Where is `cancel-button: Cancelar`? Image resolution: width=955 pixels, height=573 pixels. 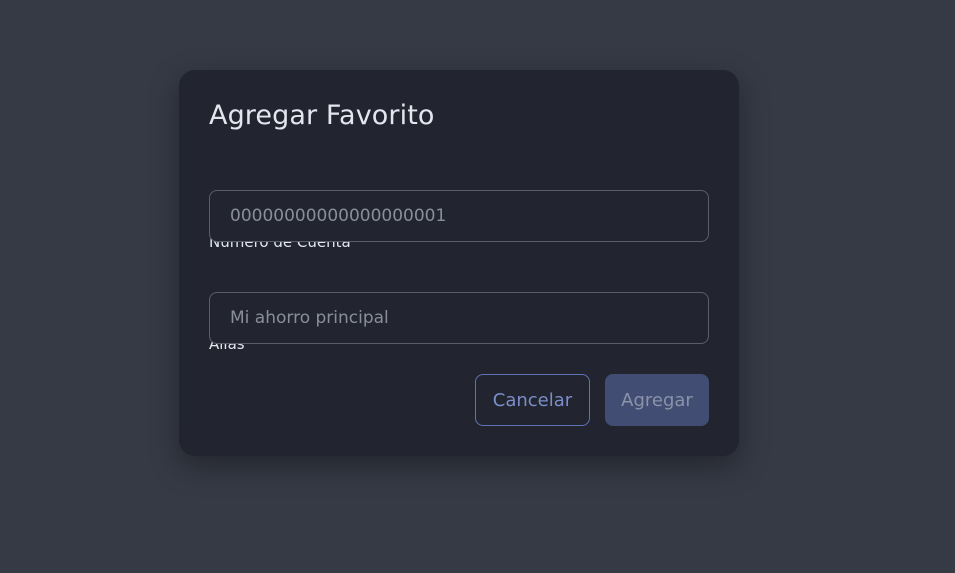 cancel-button: Cancelar is located at coordinates (532, 400).